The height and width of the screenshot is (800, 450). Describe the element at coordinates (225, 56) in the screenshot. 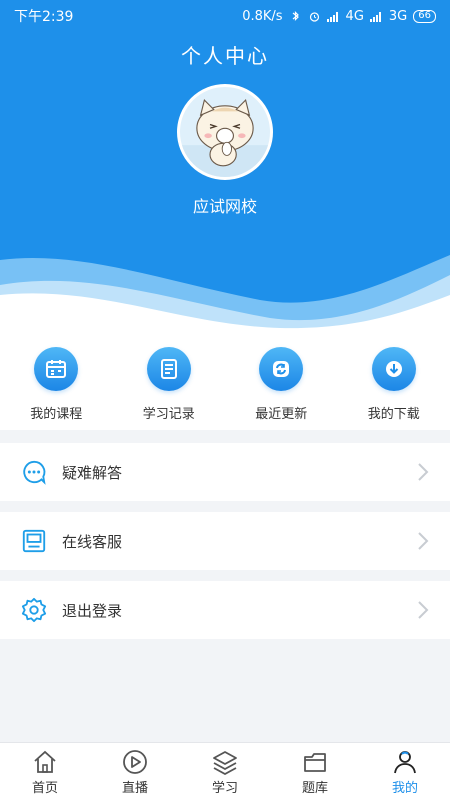

I see `page-title: 个人中心` at that location.